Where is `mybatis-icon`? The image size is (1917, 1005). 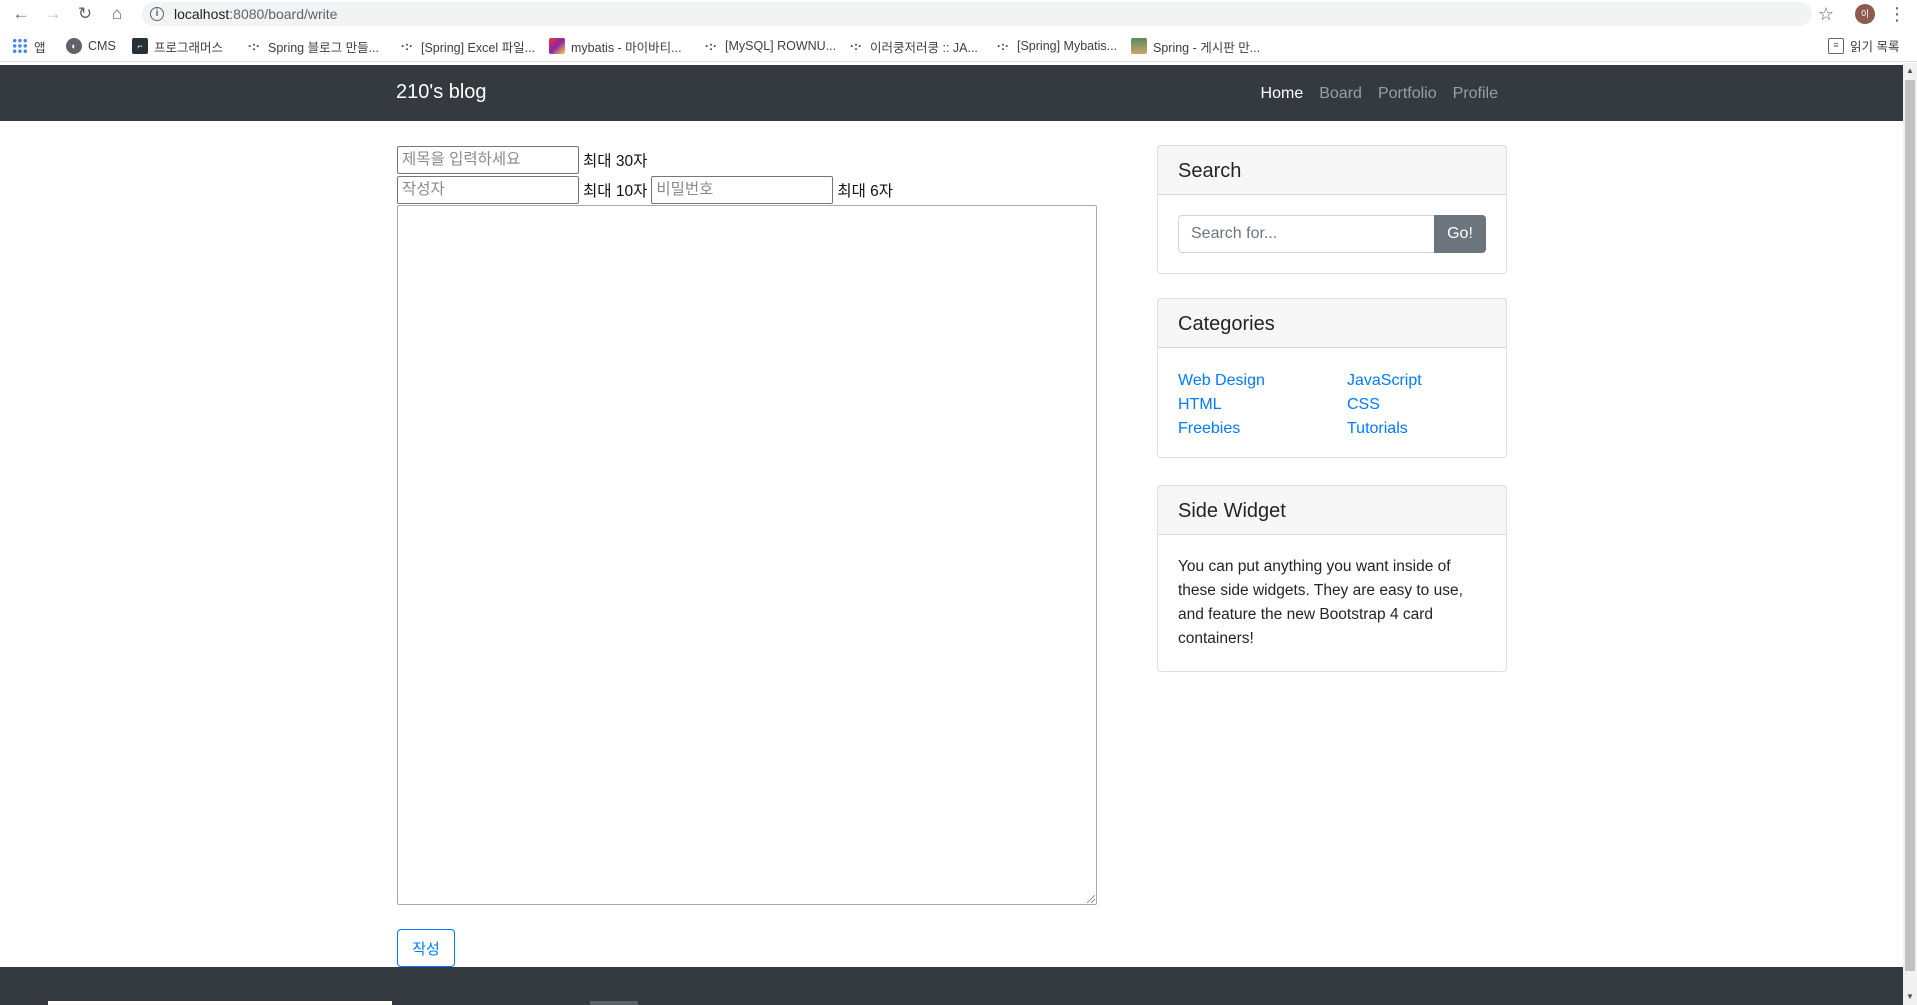
mybatis-icon is located at coordinates (557, 46).